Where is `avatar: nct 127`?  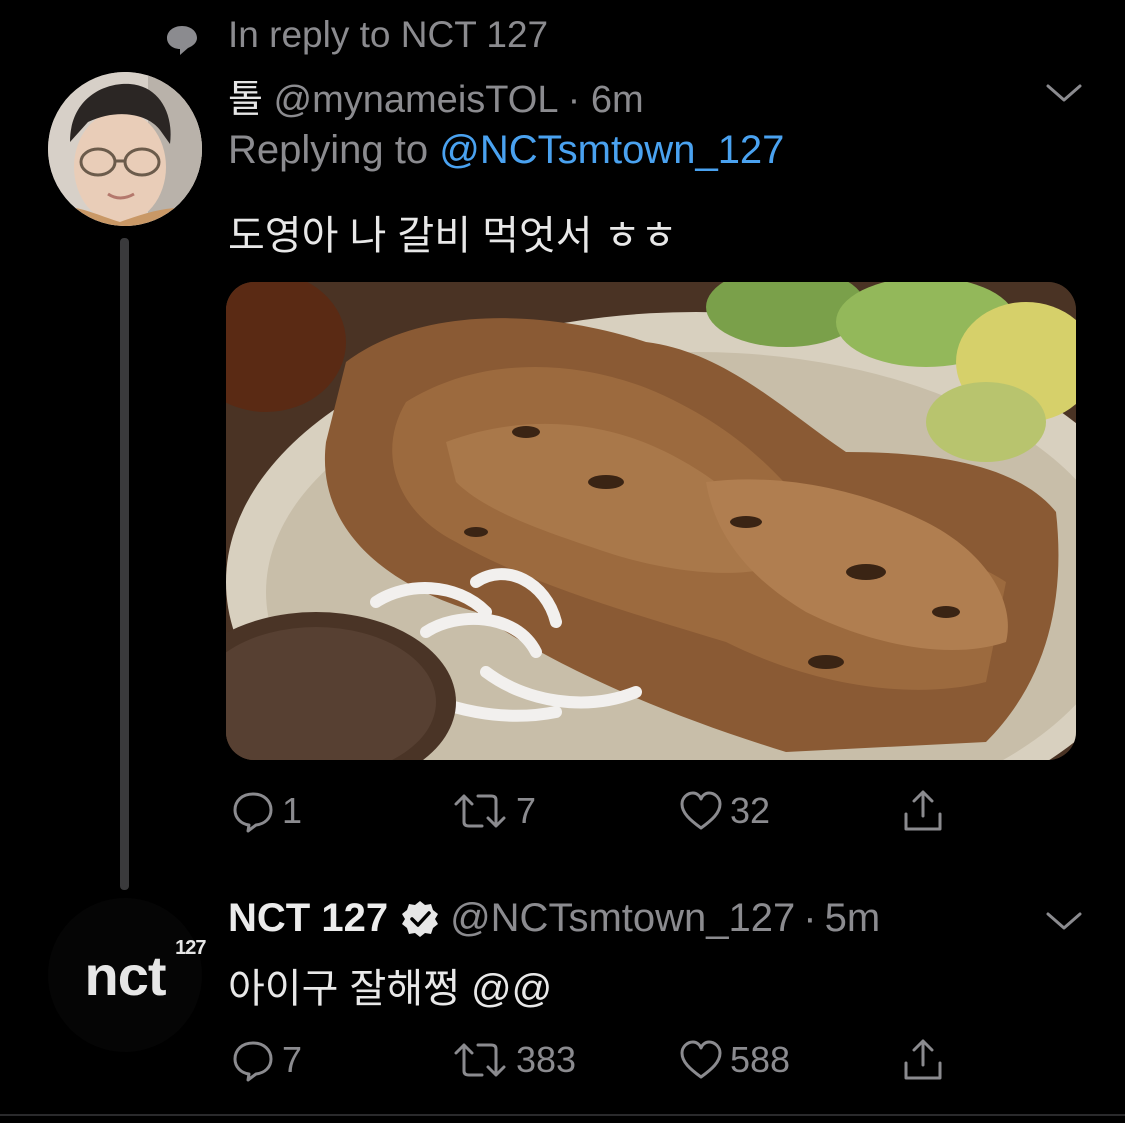 avatar: nct 127 is located at coordinates (127, 975).